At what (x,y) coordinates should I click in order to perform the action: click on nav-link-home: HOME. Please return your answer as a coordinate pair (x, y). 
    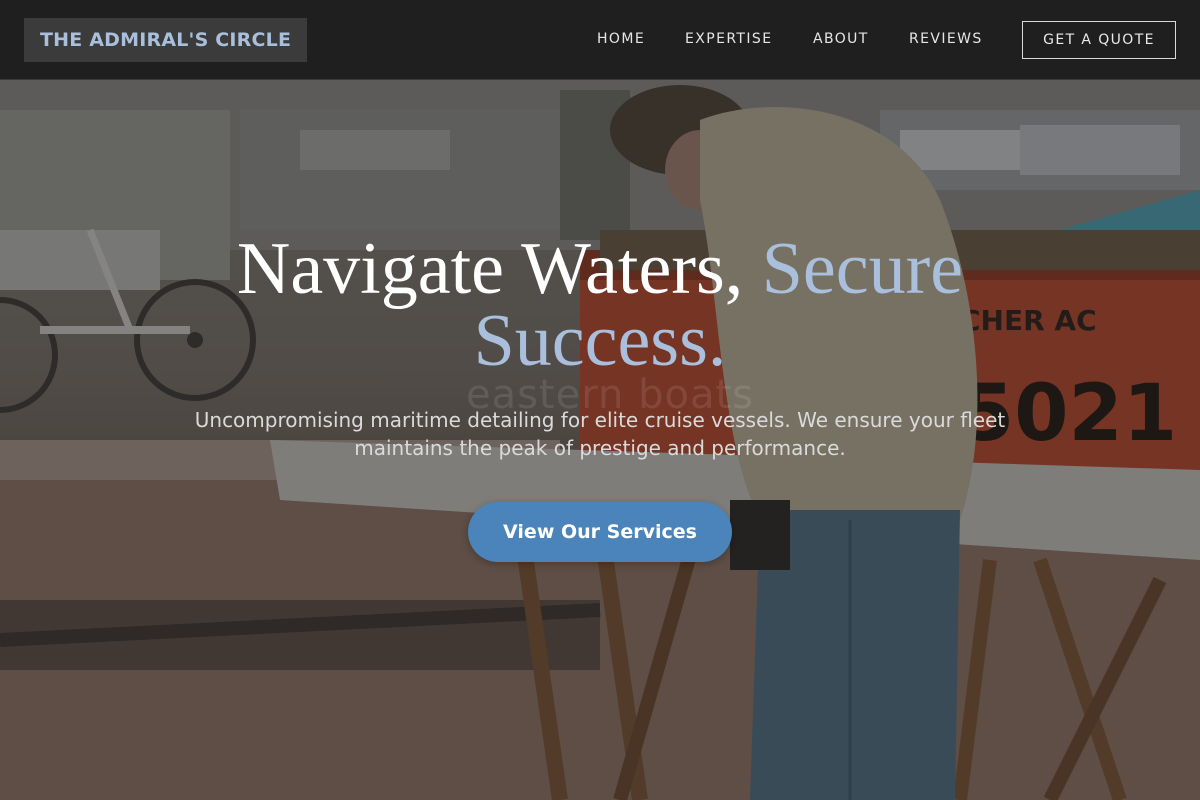
    Looking at the image, I should click on (621, 39).